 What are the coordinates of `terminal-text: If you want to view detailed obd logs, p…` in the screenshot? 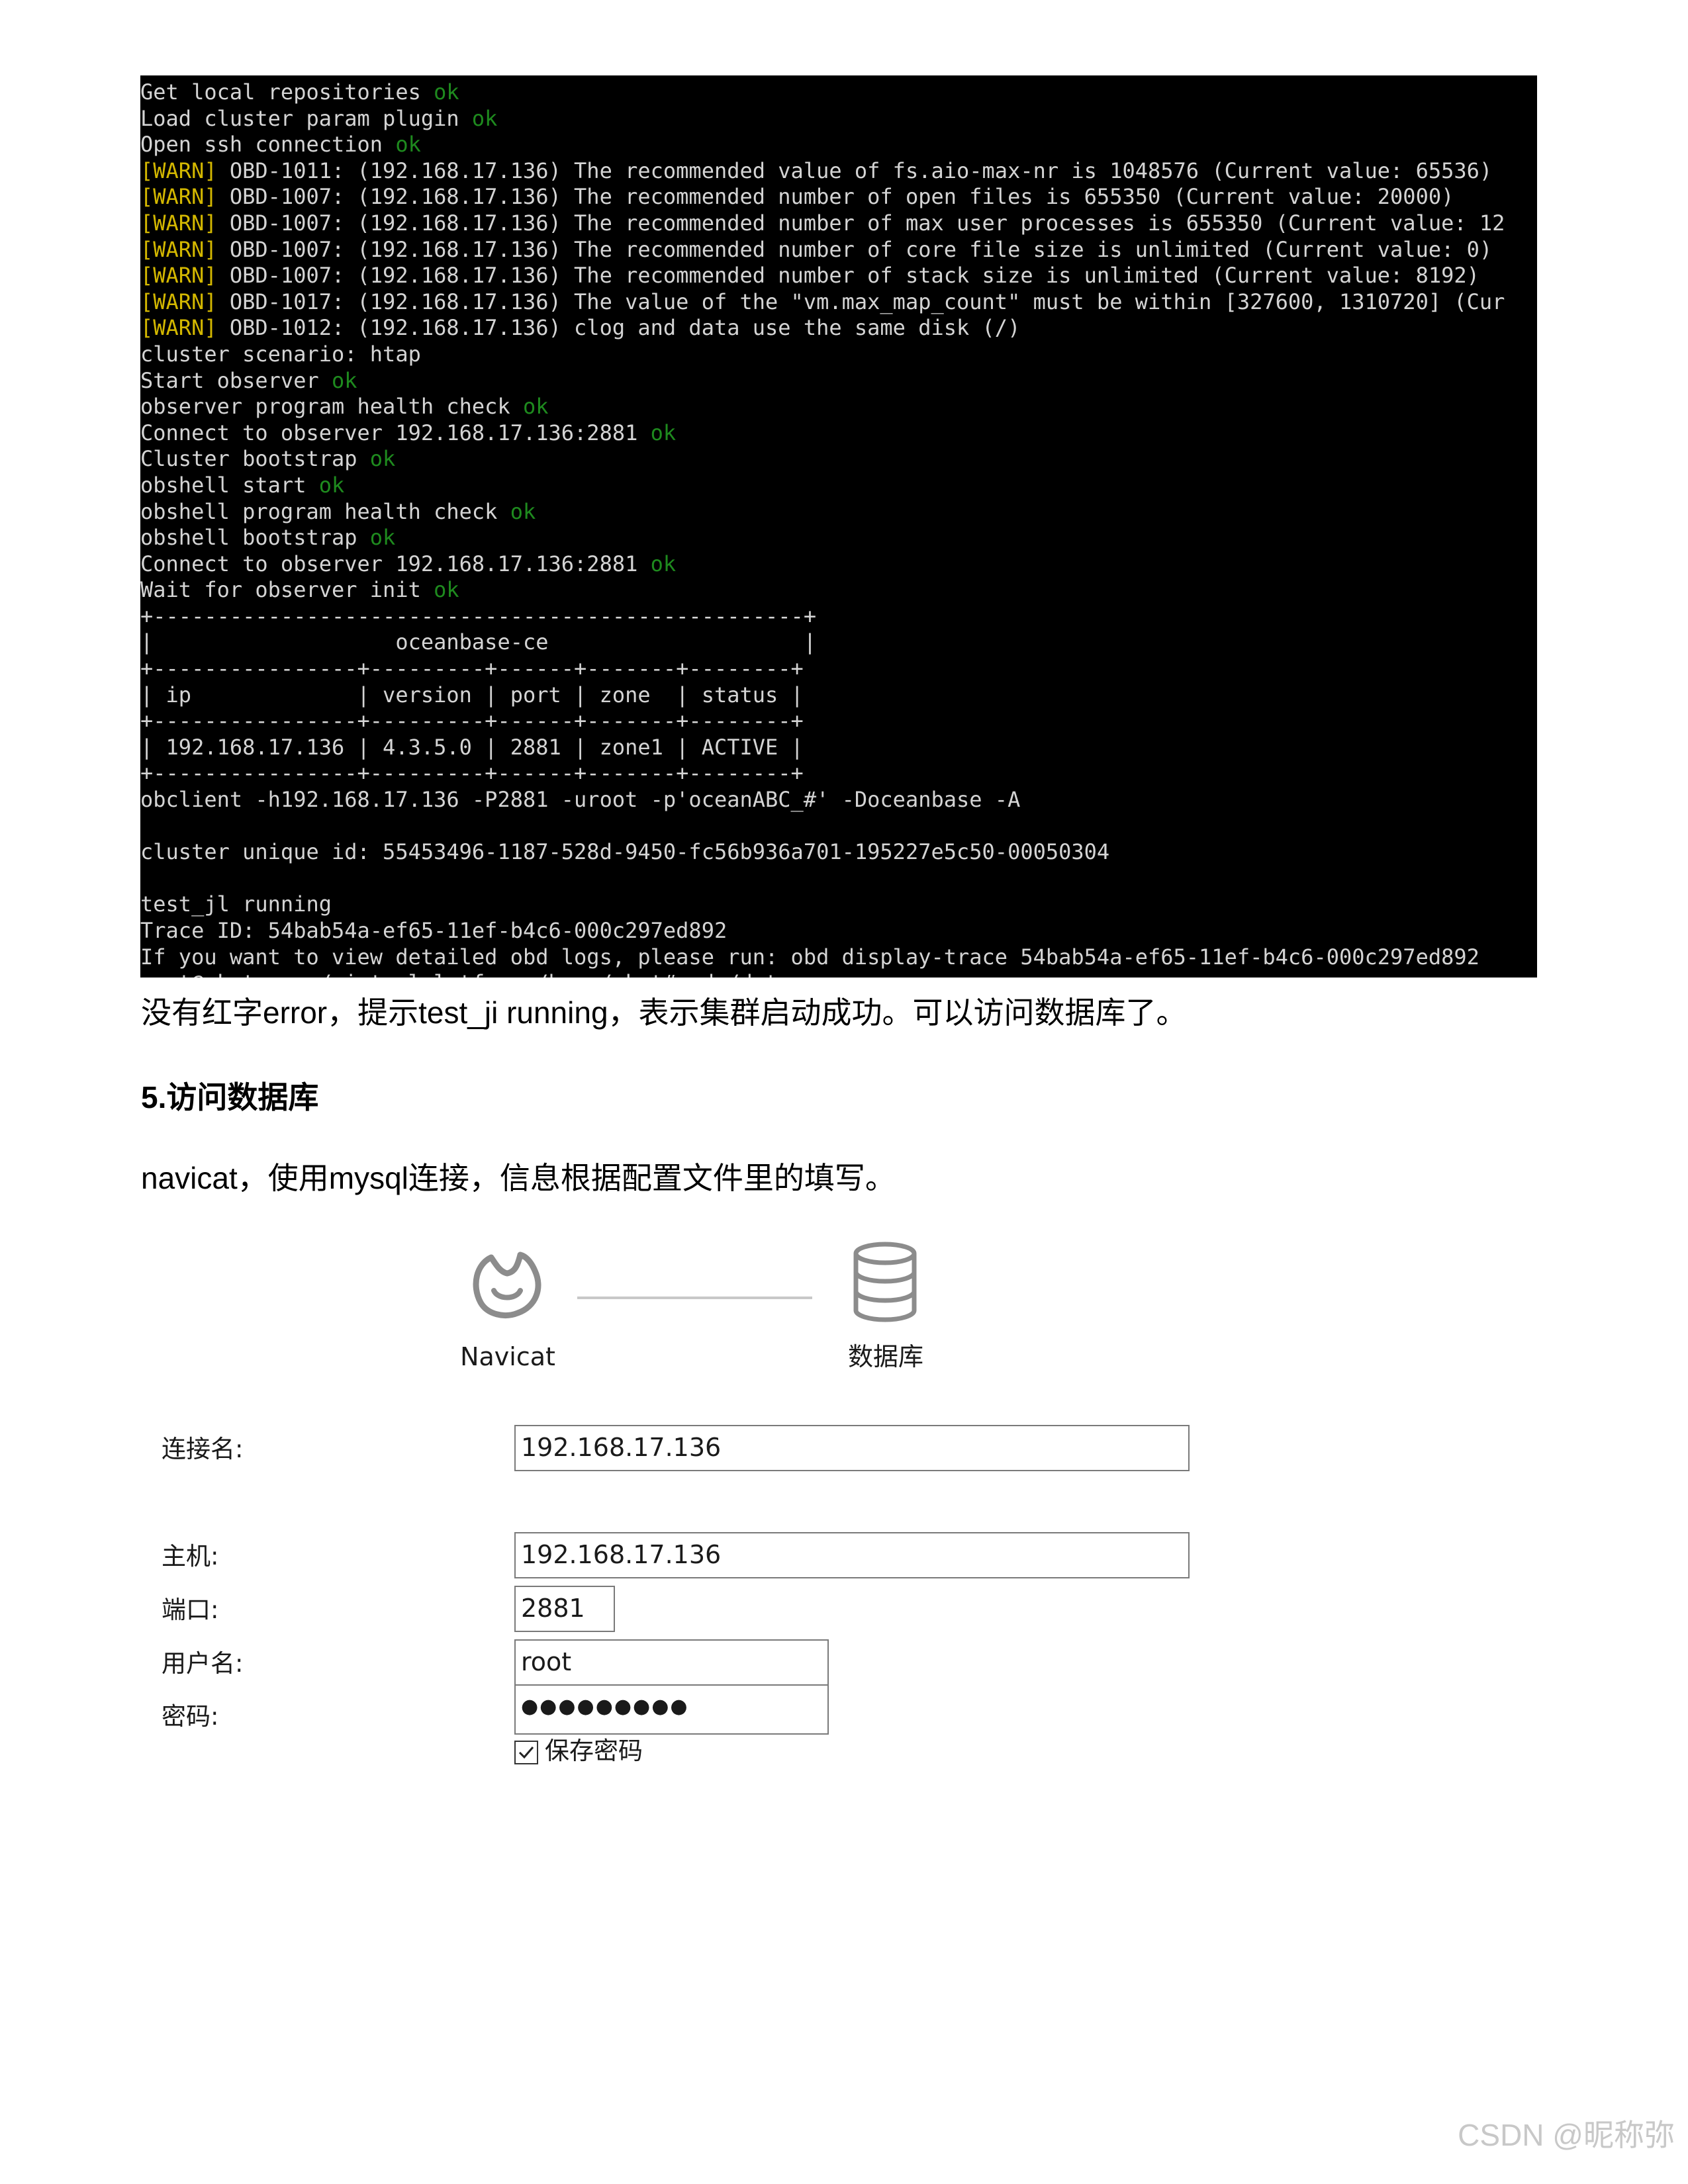 It's located at (809, 957).